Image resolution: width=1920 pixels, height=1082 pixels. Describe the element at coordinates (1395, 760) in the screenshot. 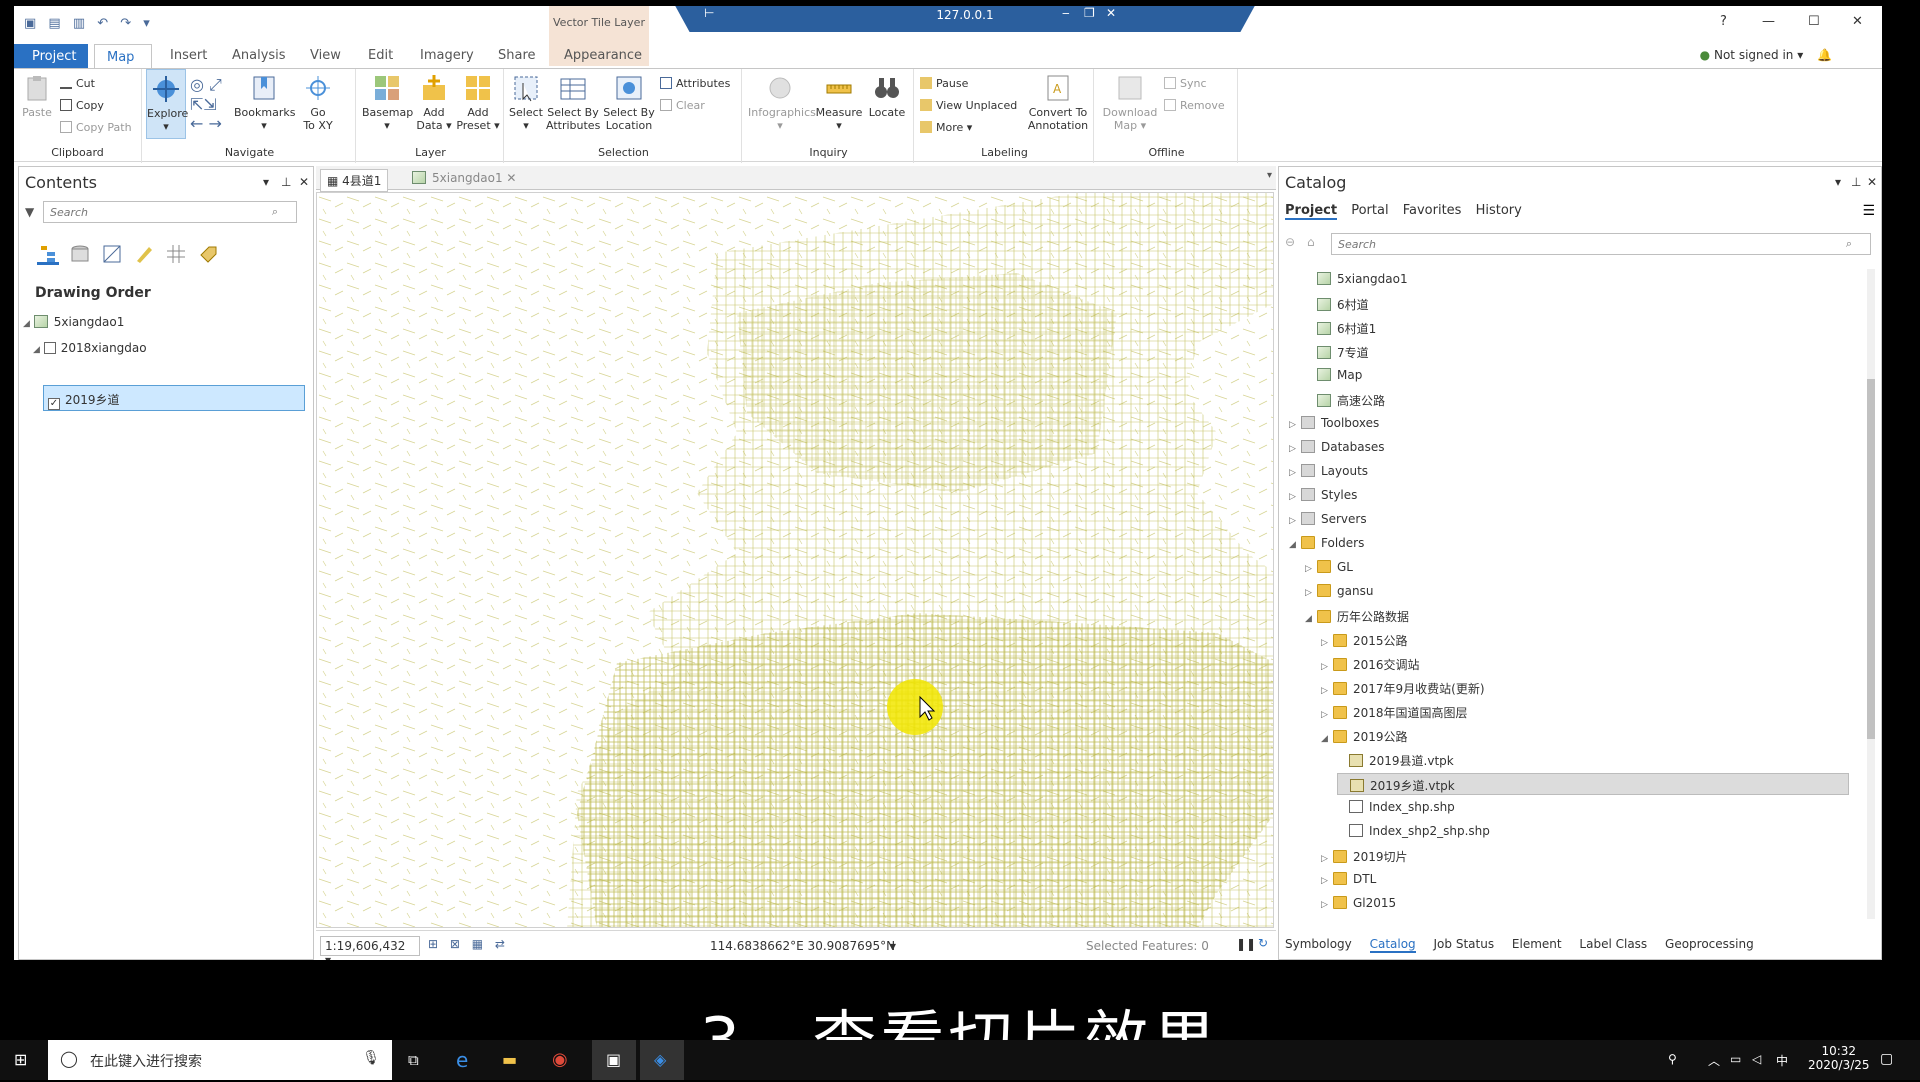

I see `catalog-item: 2019县道.vtpk` at that location.